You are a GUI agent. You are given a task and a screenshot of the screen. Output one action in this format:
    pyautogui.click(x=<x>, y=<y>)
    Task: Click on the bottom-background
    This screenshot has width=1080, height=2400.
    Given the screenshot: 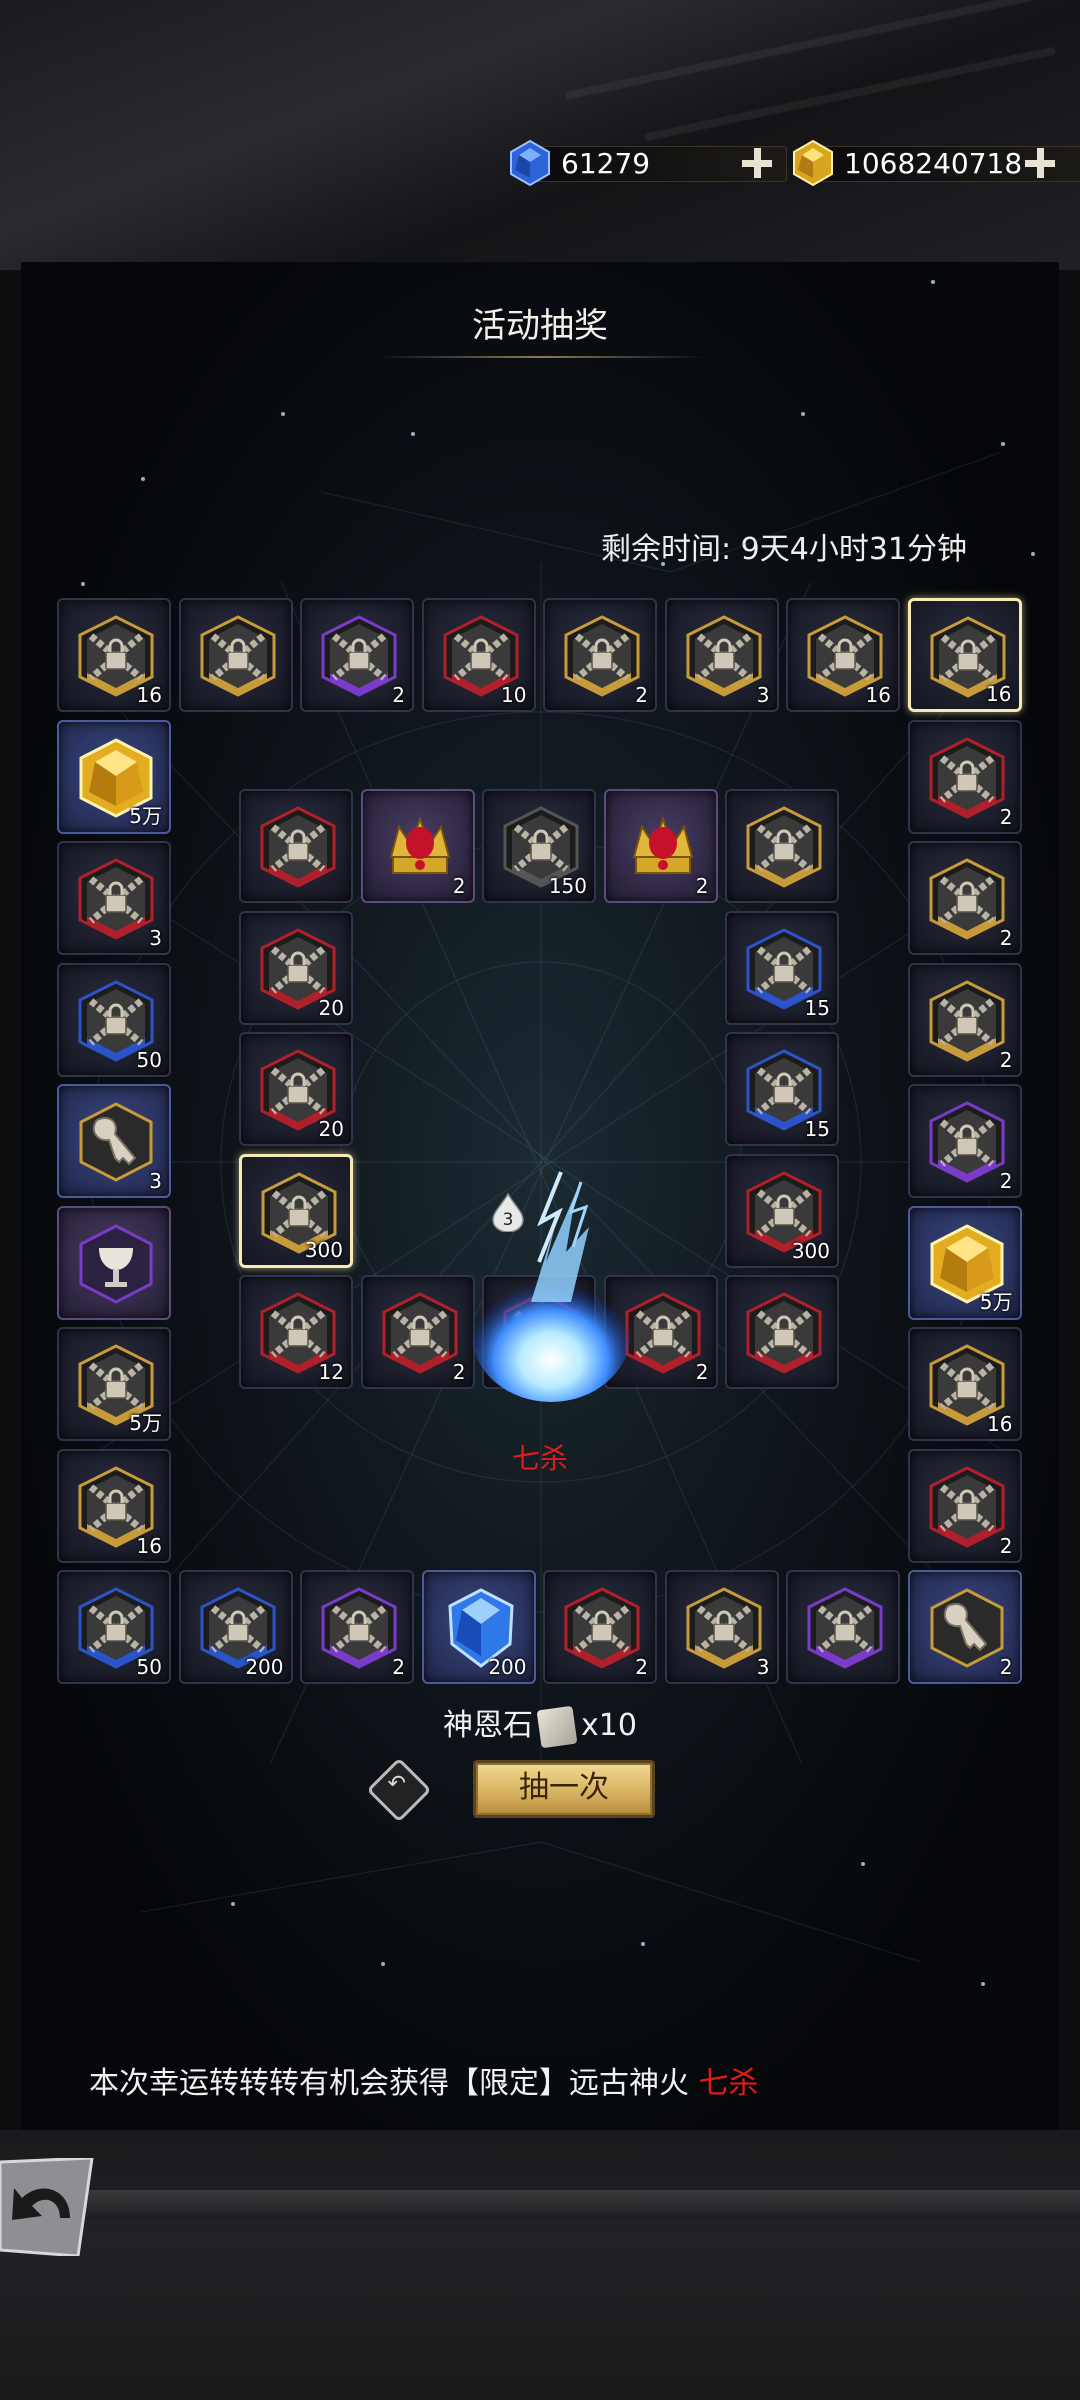 What is the action you would take?
    pyautogui.click(x=540, y=2265)
    